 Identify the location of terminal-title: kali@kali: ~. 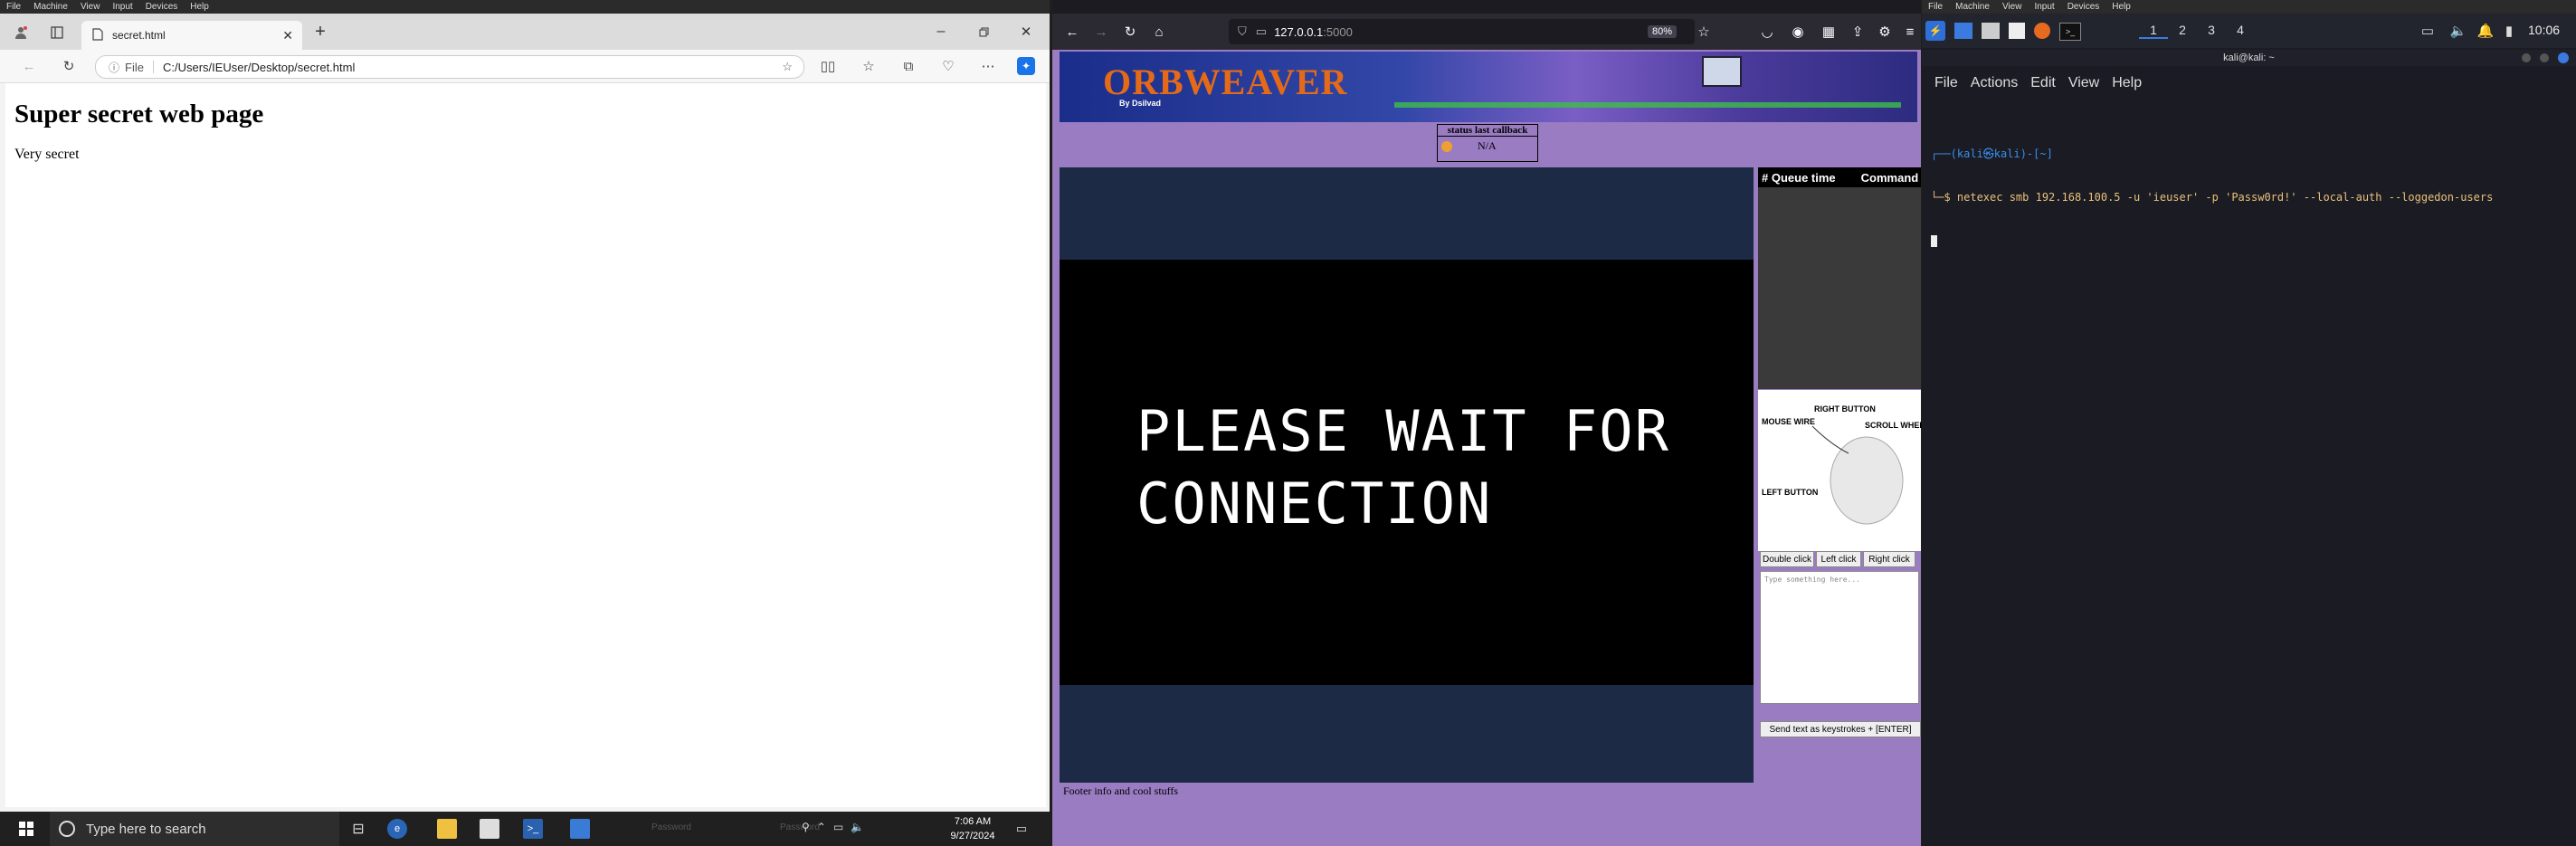
(2249, 57).